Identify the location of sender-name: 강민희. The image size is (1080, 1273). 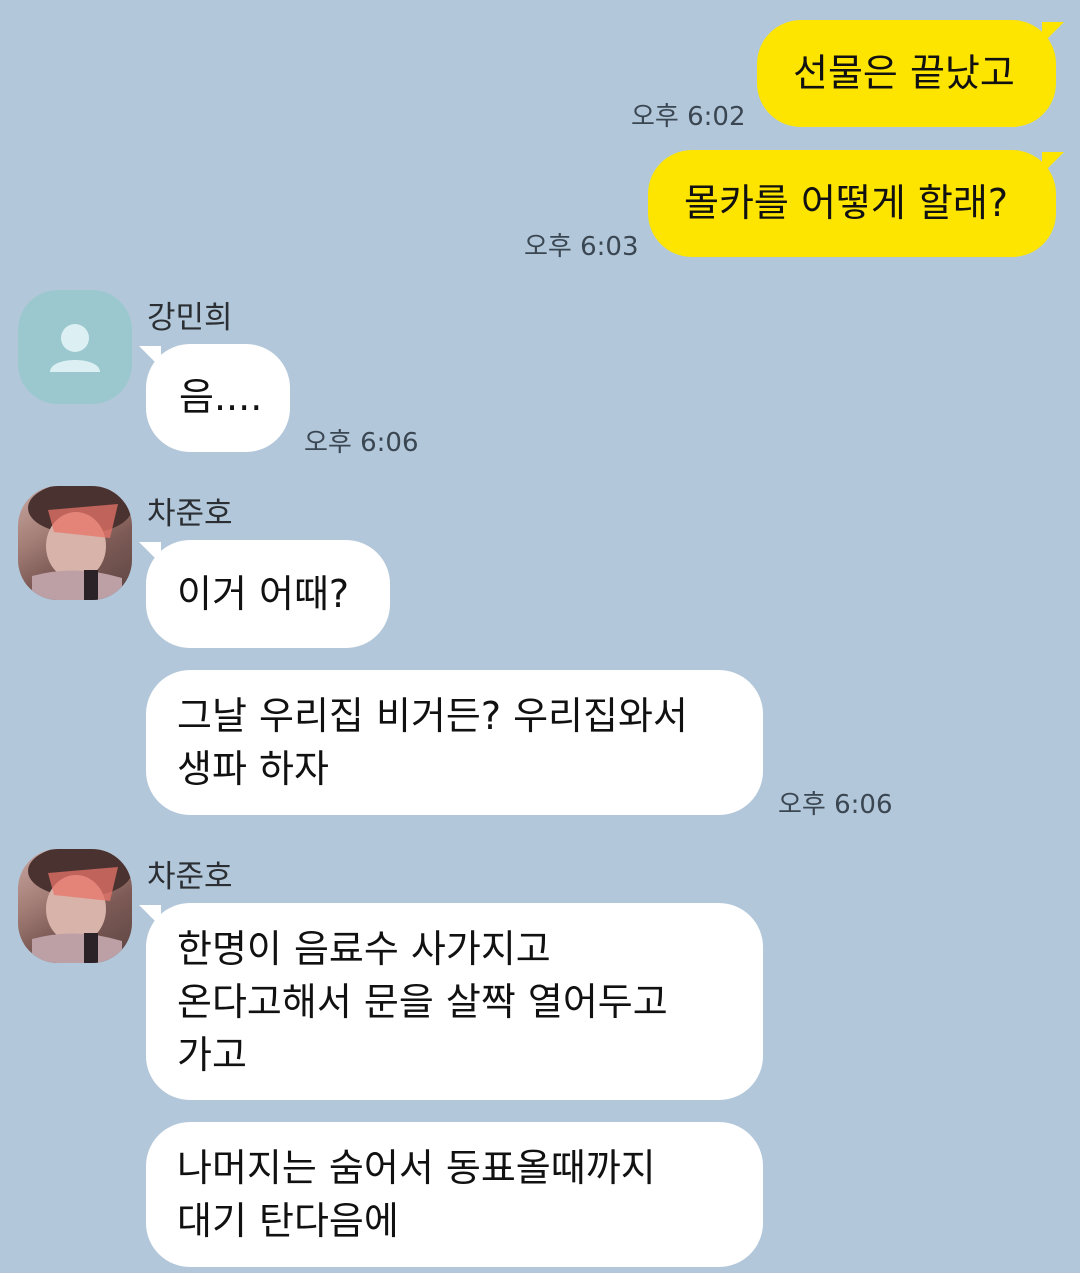
(190, 318).